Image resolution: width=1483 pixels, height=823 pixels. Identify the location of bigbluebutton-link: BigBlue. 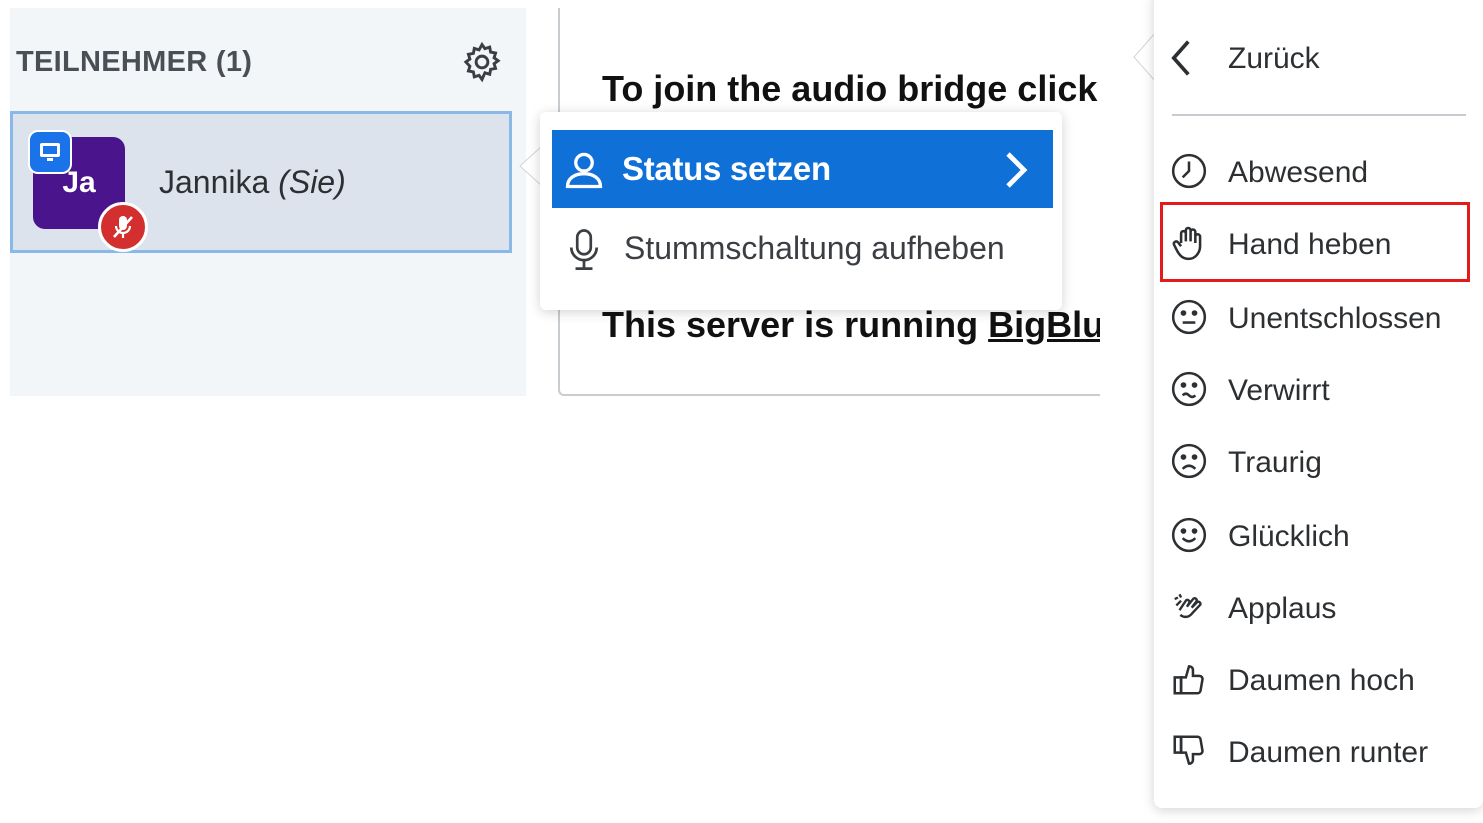
(1044, 324).